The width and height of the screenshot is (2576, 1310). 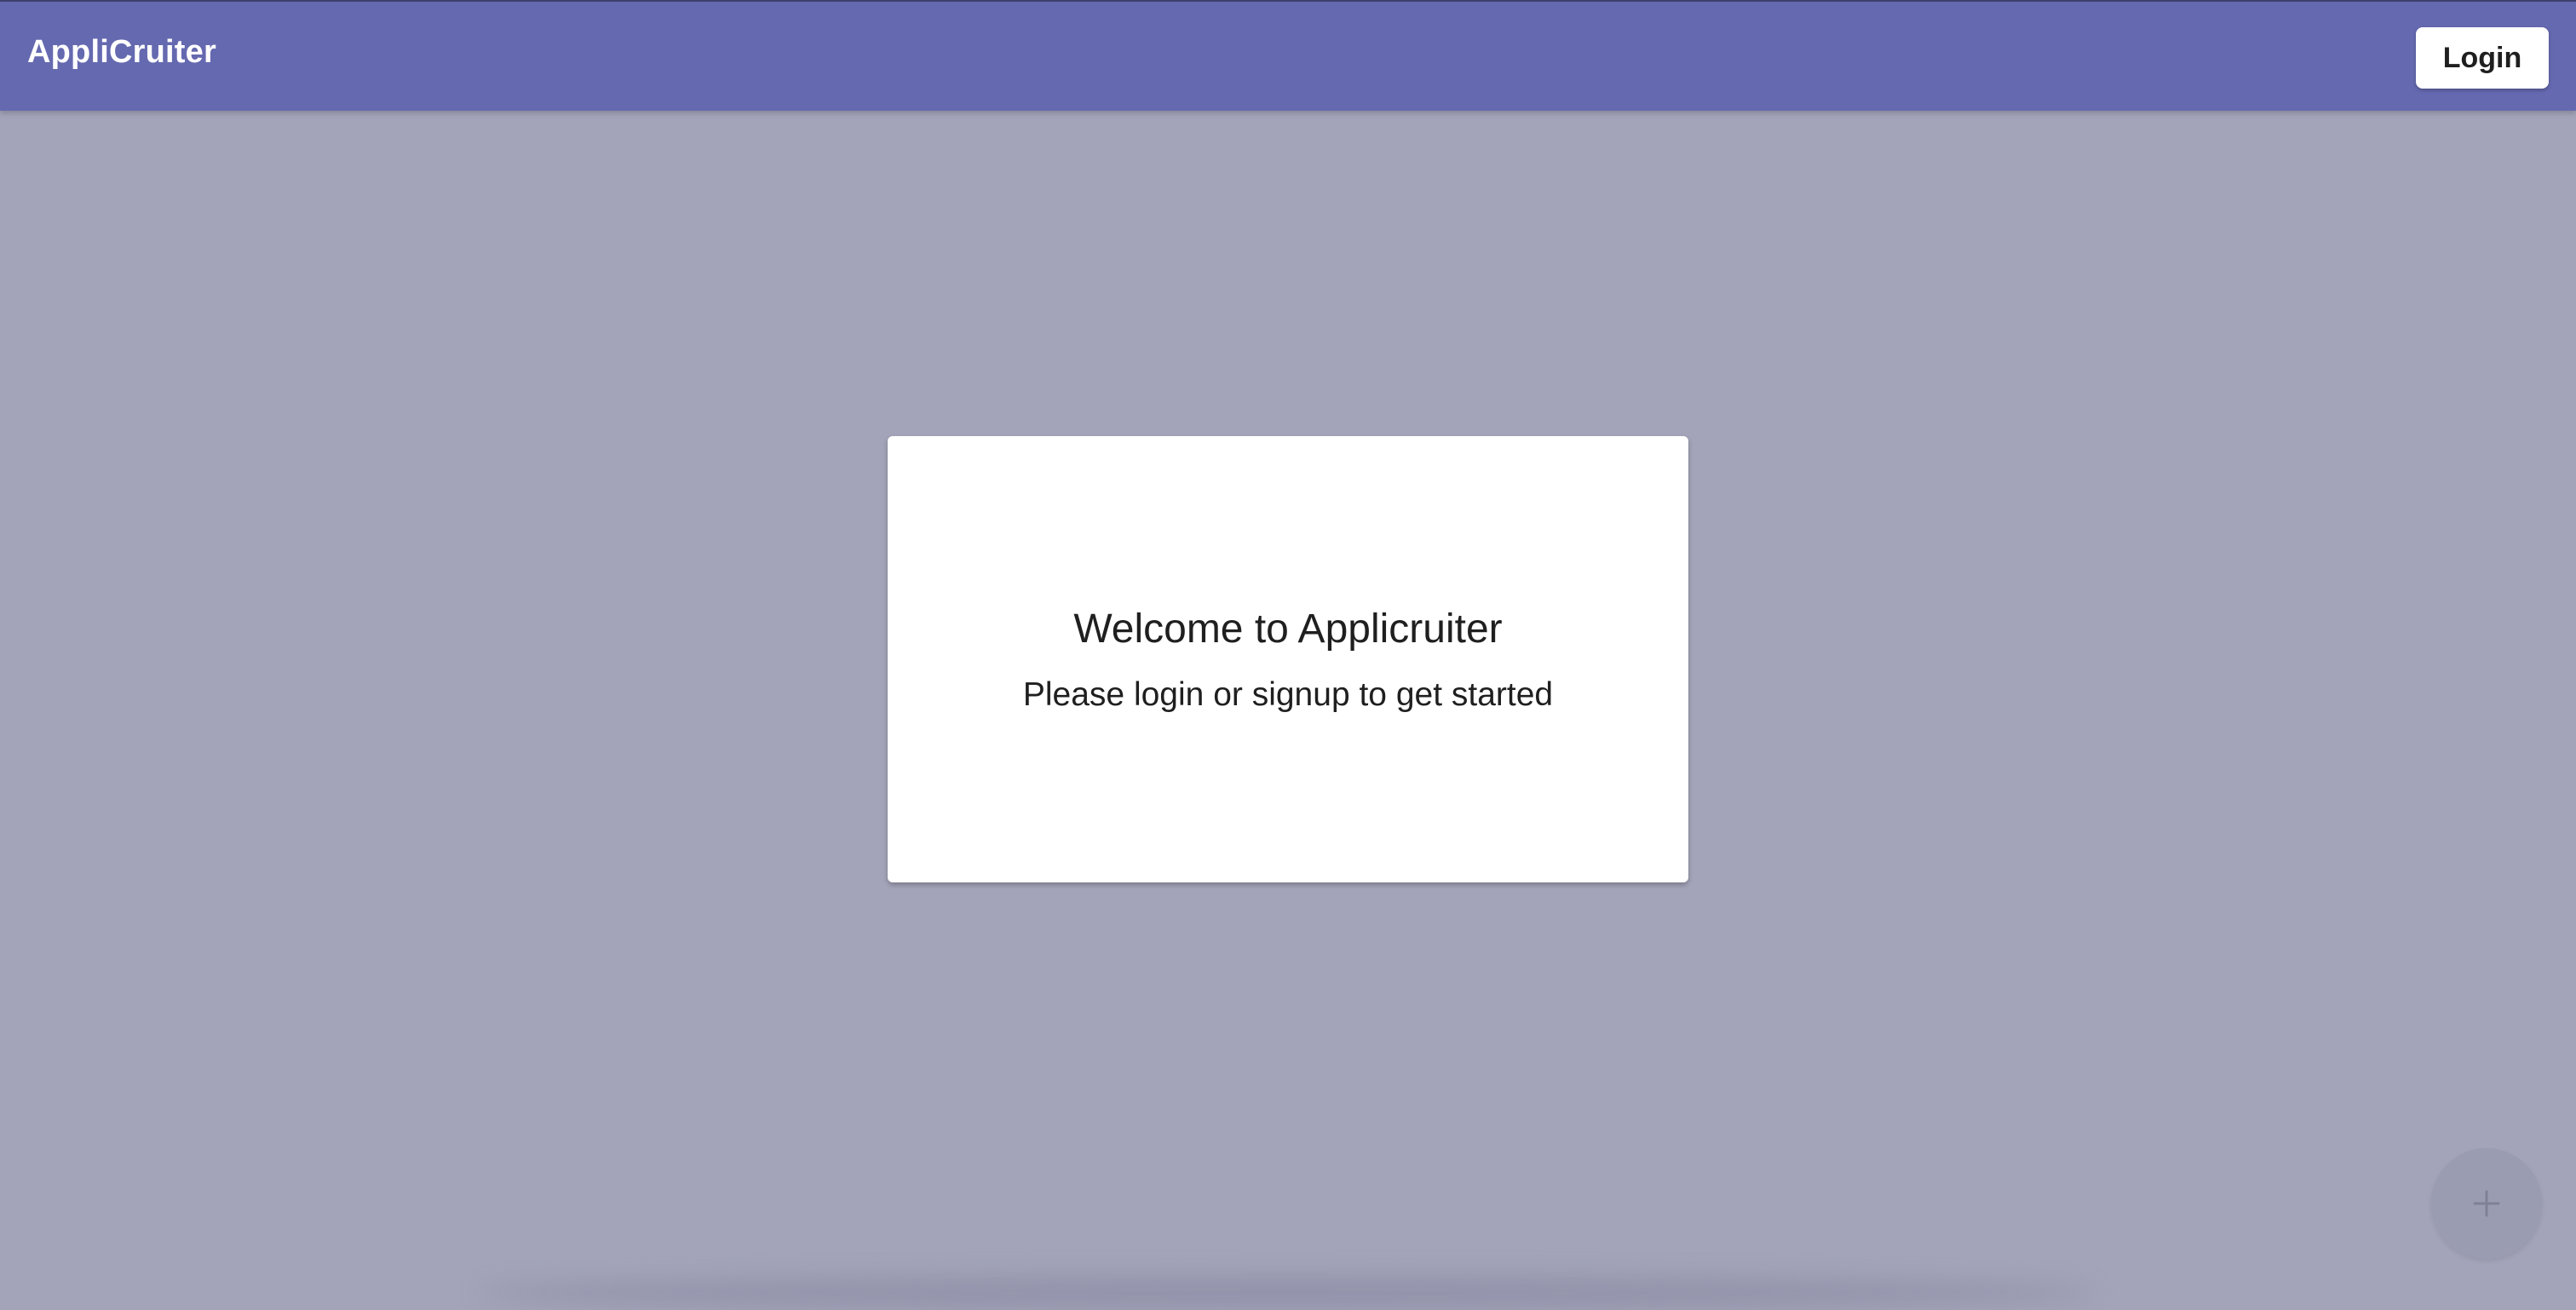 What do you see at coordinates (2483, 58) in the screenshot?
I see `login-button: Login` at bounding box center [2483, 58].